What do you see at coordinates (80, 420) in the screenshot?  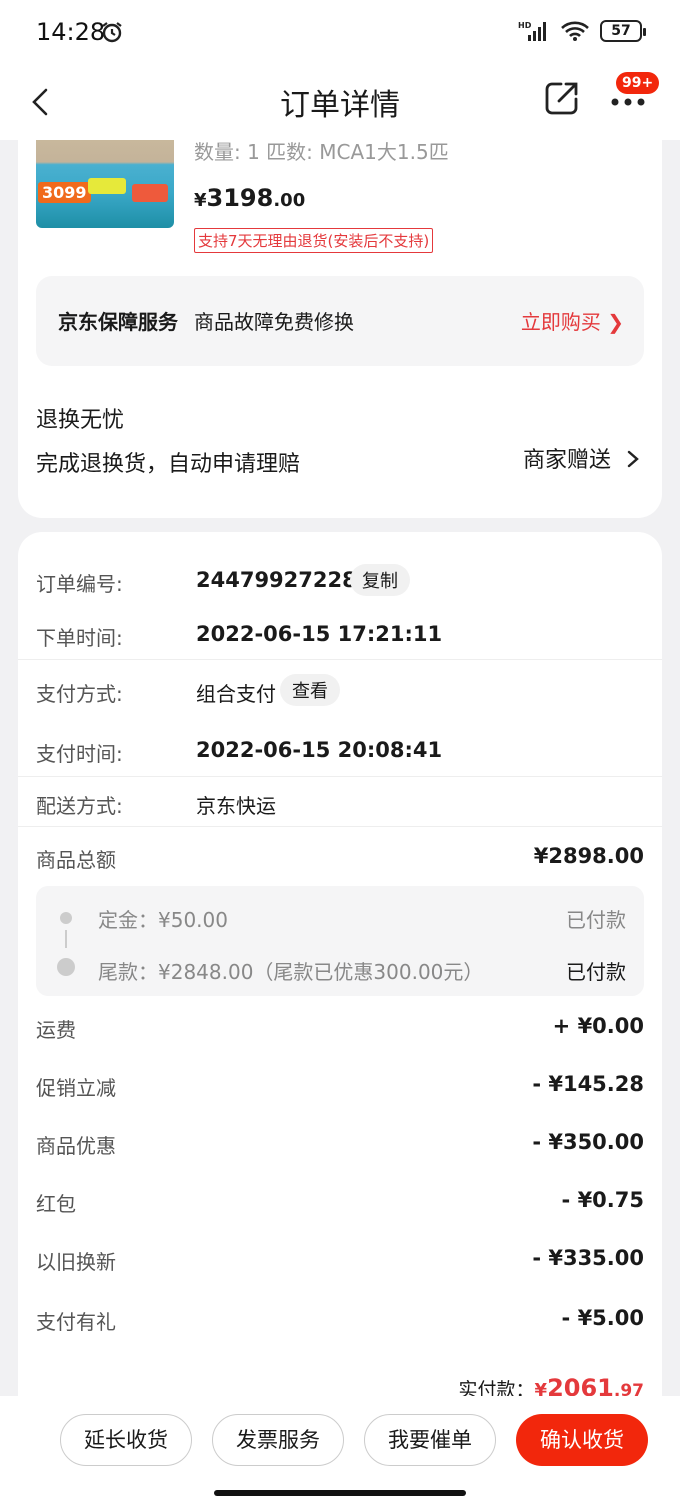 I see `worry-free-title: 退换无忧` at bounding box center [80, 420].